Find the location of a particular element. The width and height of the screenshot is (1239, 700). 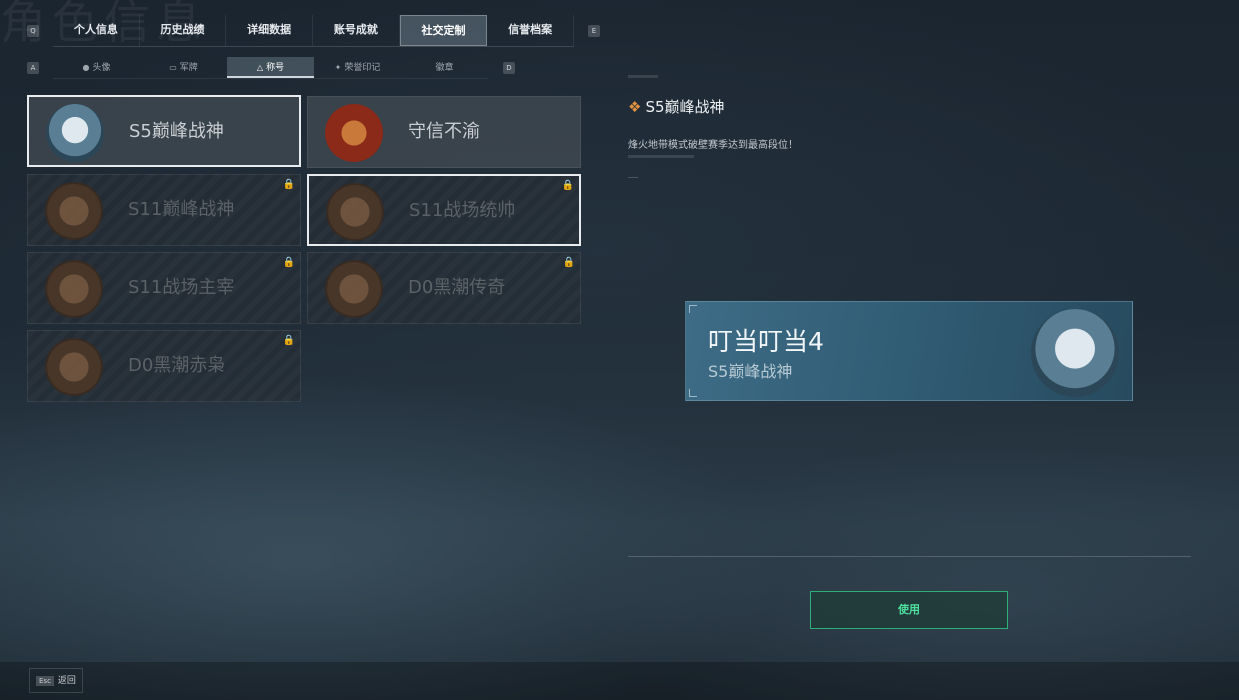

subtab-honor-label: 荣誉印记 is located at coordinates (362, 68).